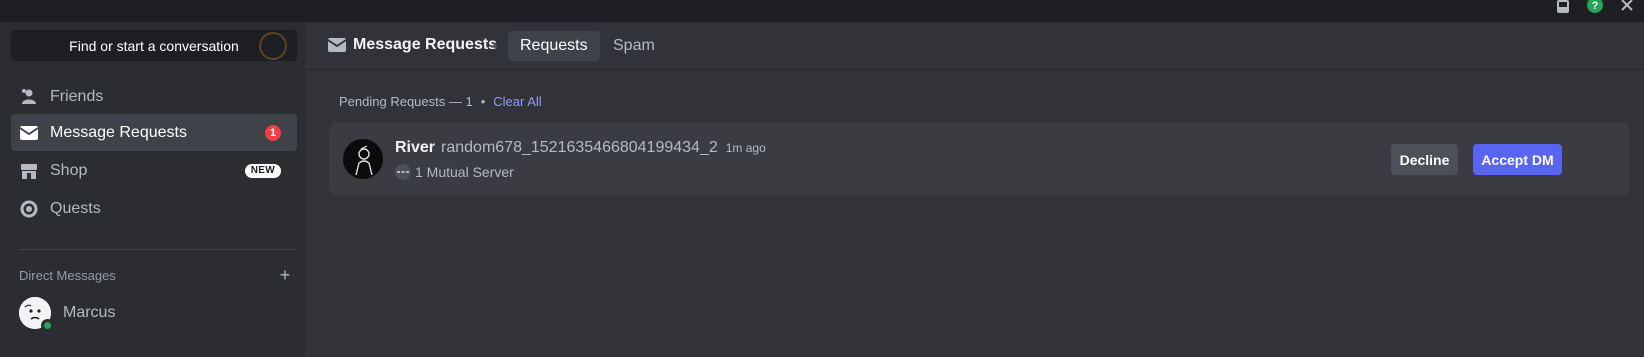 This screenshot has width=1644, height=357. What do you see at coordinates (517, 101) in the screenshot?
I see `clear-all-link: Clear All` at bounding box center [517, 101].